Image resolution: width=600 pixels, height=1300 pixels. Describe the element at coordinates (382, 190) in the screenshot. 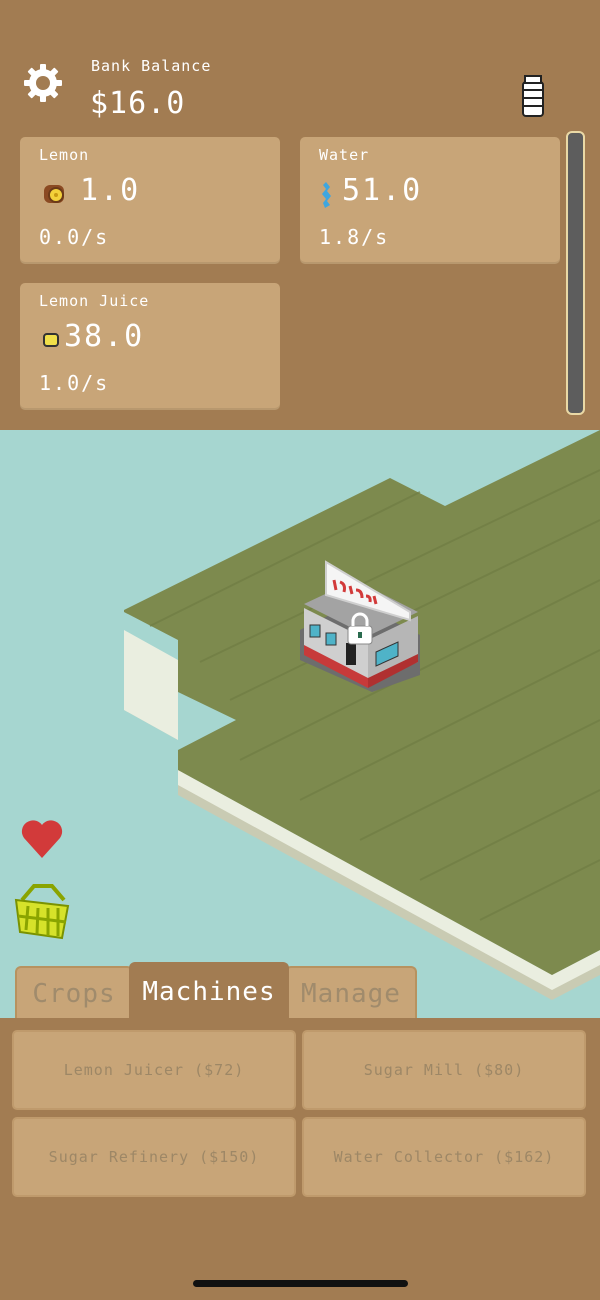

I see `resource-amount: 51.0` at that location.